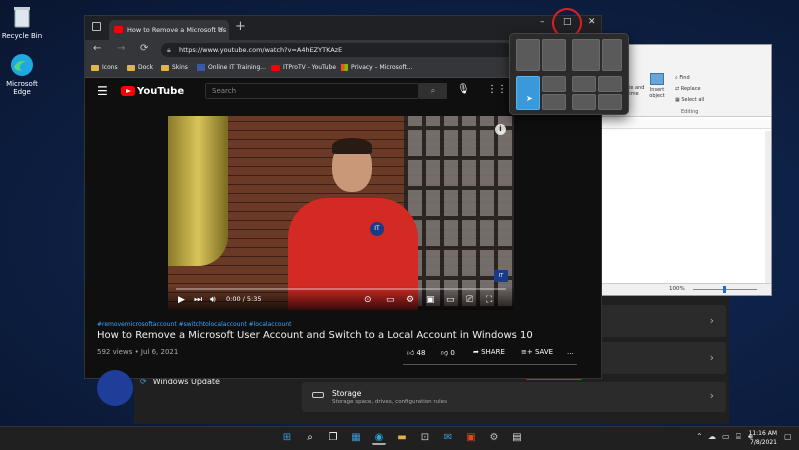 This screenshot has width=799, height=450. I want to click on autoplay-toggle-icon: ⊙, so click(368, 300).